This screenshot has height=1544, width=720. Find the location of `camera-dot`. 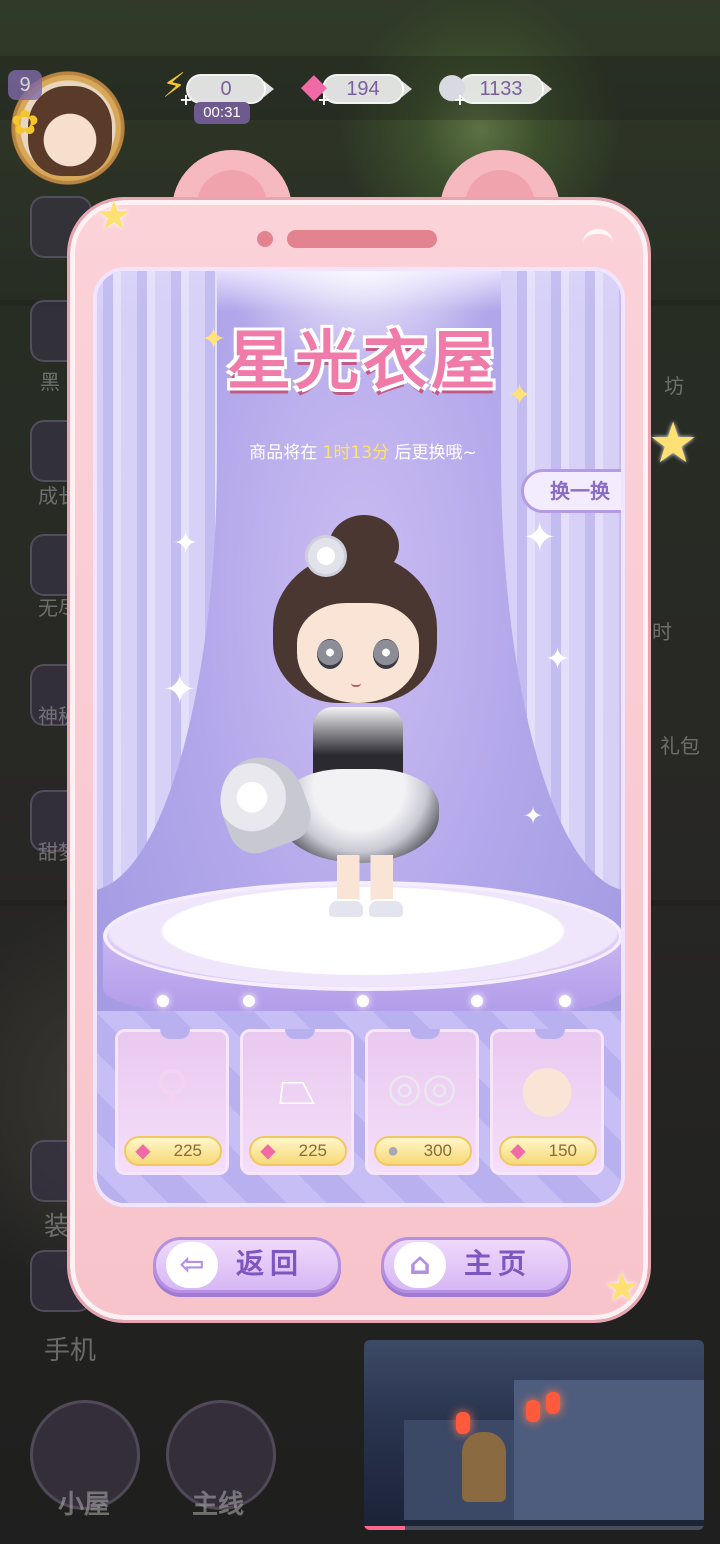

camera-dot is located at coordinates (265, 239).